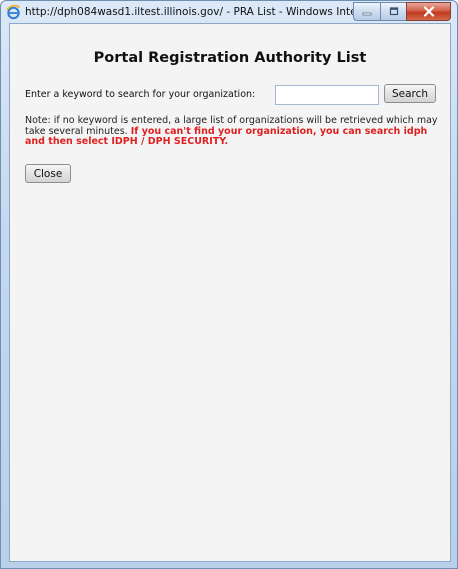 Image resolution: width=458 pixels, height=569 pixels. Describe the element at coordinates (410, 93) in the screenshot. I see `search-button: Search` at that location.